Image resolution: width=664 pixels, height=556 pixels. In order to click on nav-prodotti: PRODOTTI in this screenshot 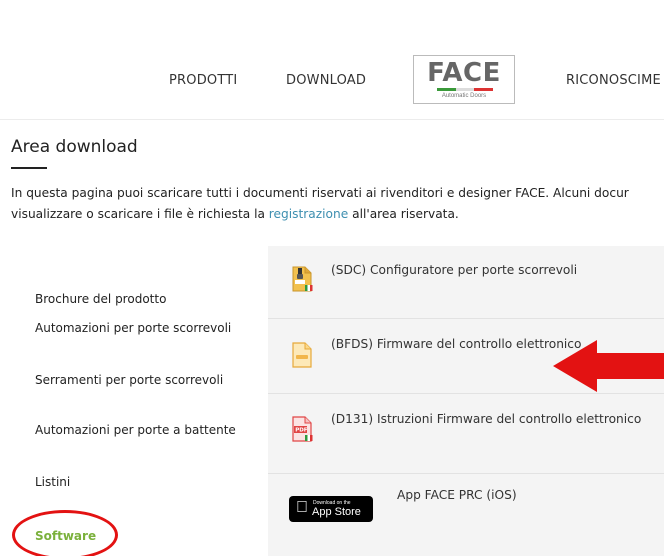, I will do `click(203, 80)`.